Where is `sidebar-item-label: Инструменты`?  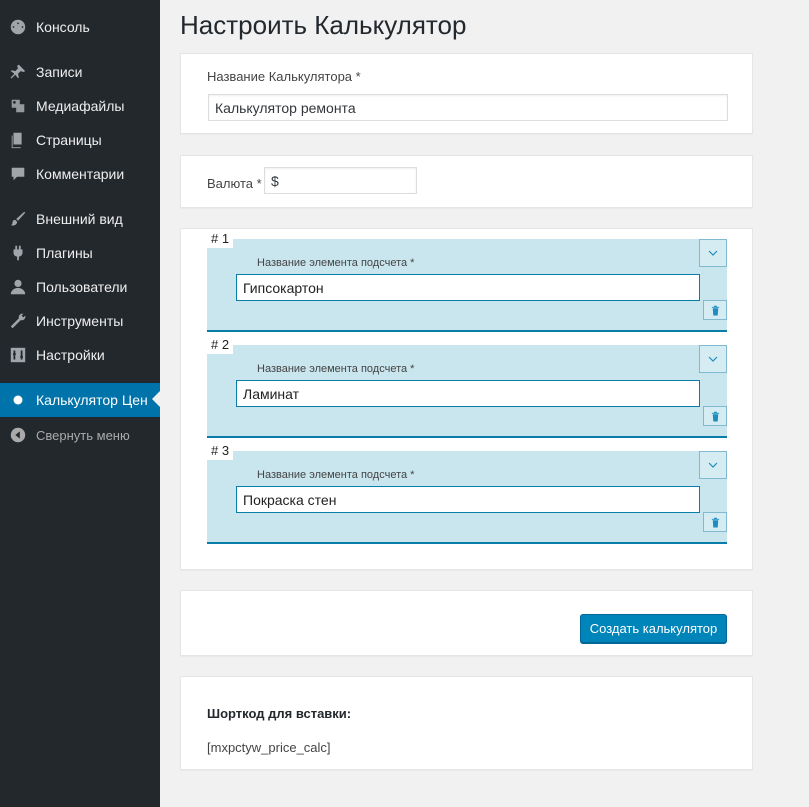
sidebar-item-label: Инструменты is located at coordinates (80, 321).